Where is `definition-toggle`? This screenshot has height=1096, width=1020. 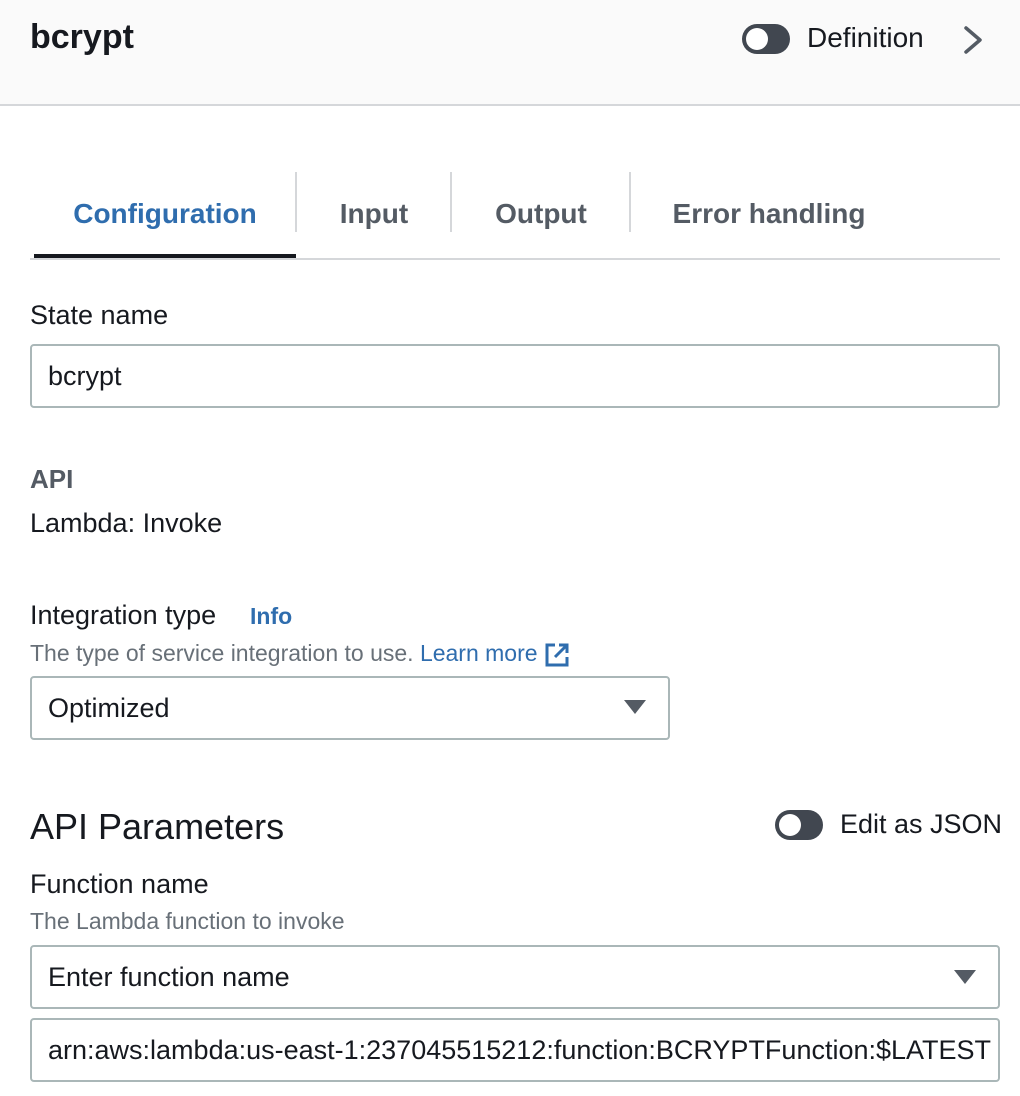
definition-toggle is located at coordinates (766, 39).